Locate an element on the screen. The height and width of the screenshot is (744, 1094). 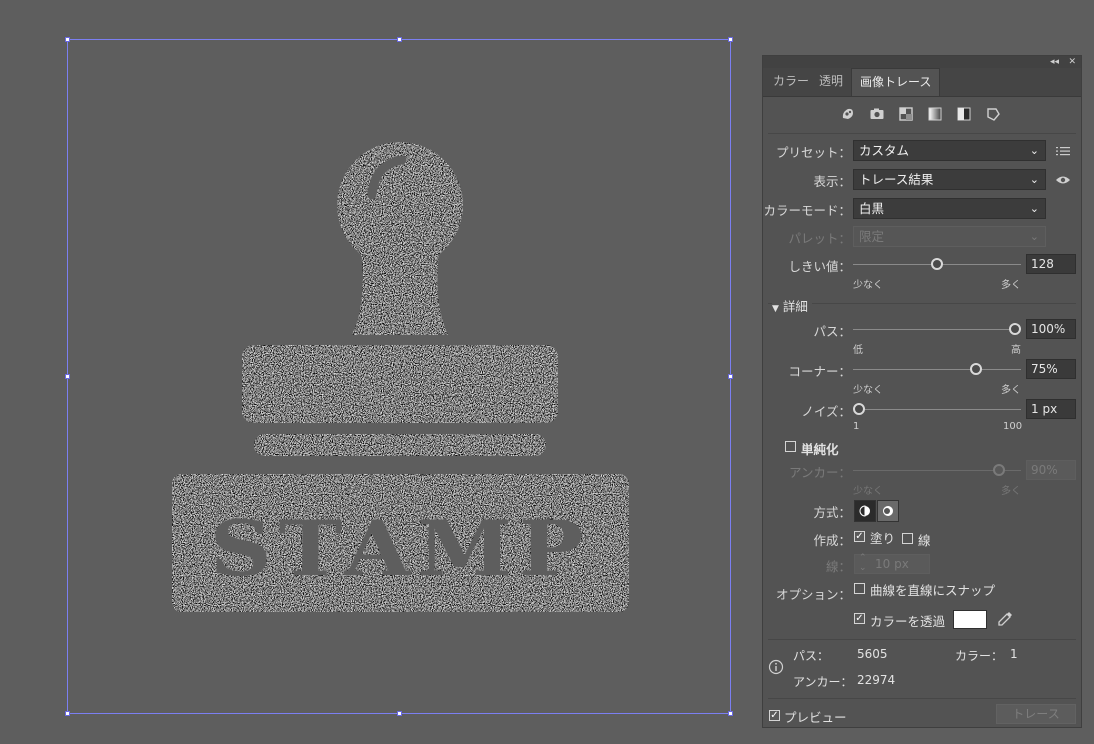
noise-slider-track is located at coordinates (937, 409).